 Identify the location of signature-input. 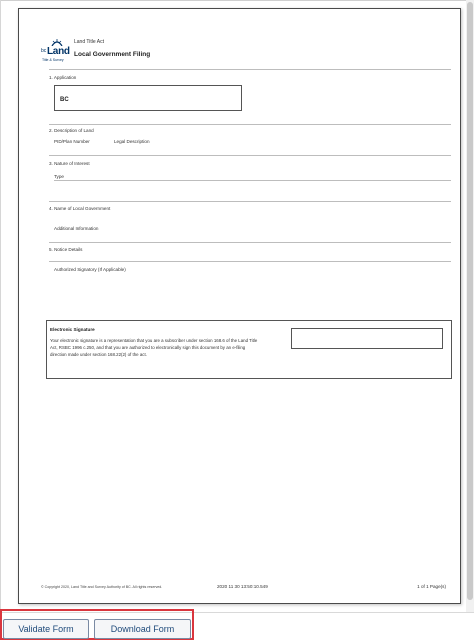
(367, 338).